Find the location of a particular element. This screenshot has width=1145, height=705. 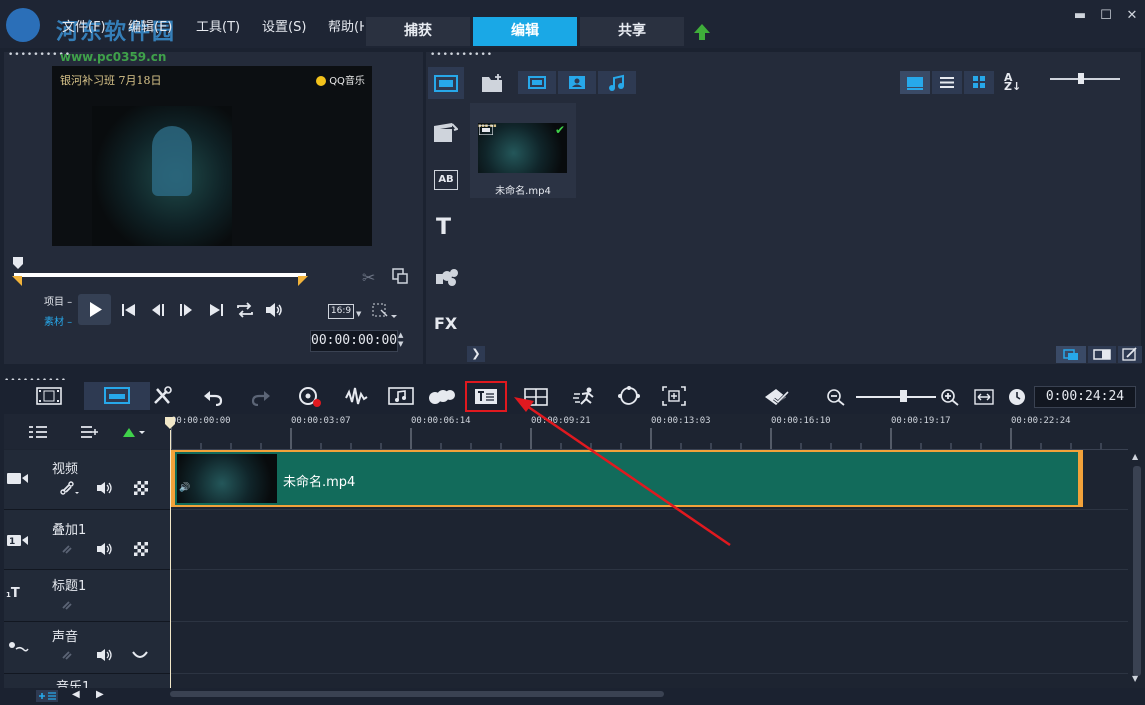

add-track-button is located at coordinates (47, 696).